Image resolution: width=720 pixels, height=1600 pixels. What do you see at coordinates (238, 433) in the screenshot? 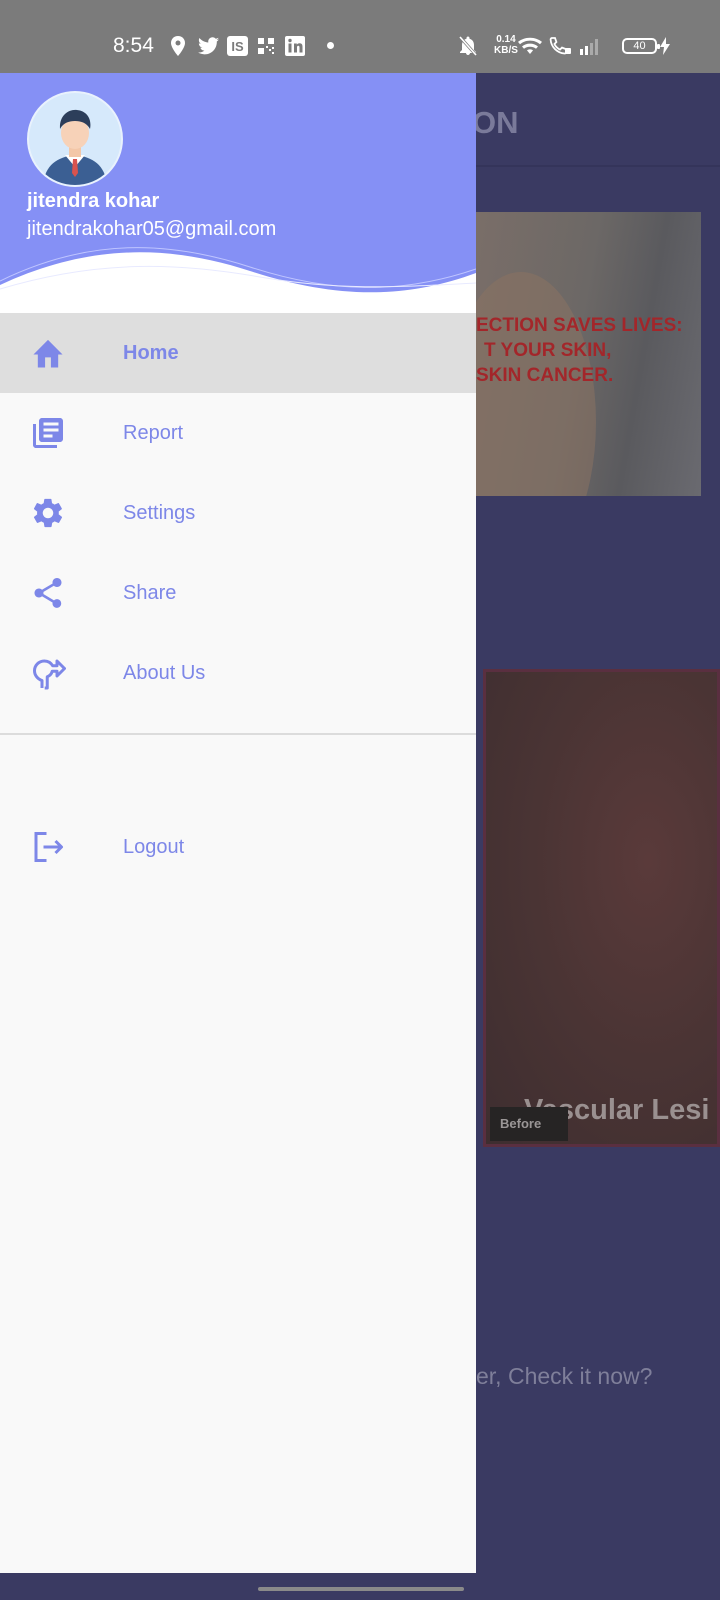
I see `sidebar-item-report: Report` at bounding box center [238, 433].